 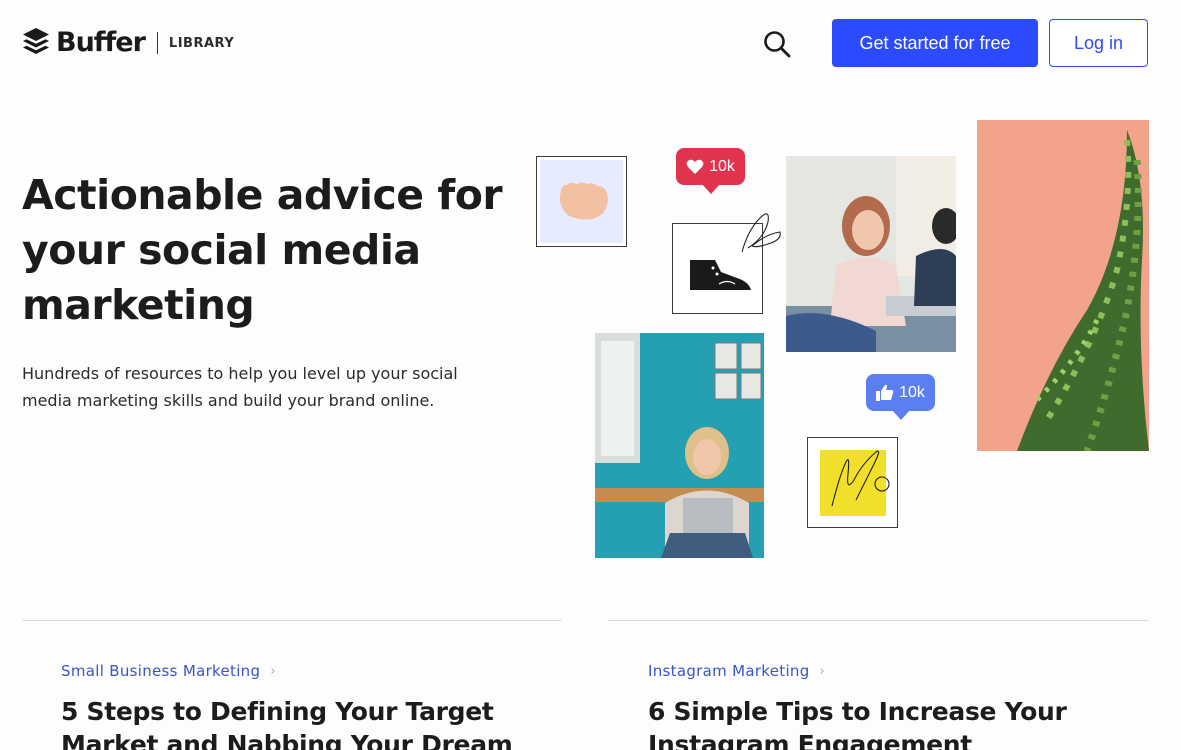 I want to click on buffer-logo: Buffer LIBRARY, so click(x=128, y=43).